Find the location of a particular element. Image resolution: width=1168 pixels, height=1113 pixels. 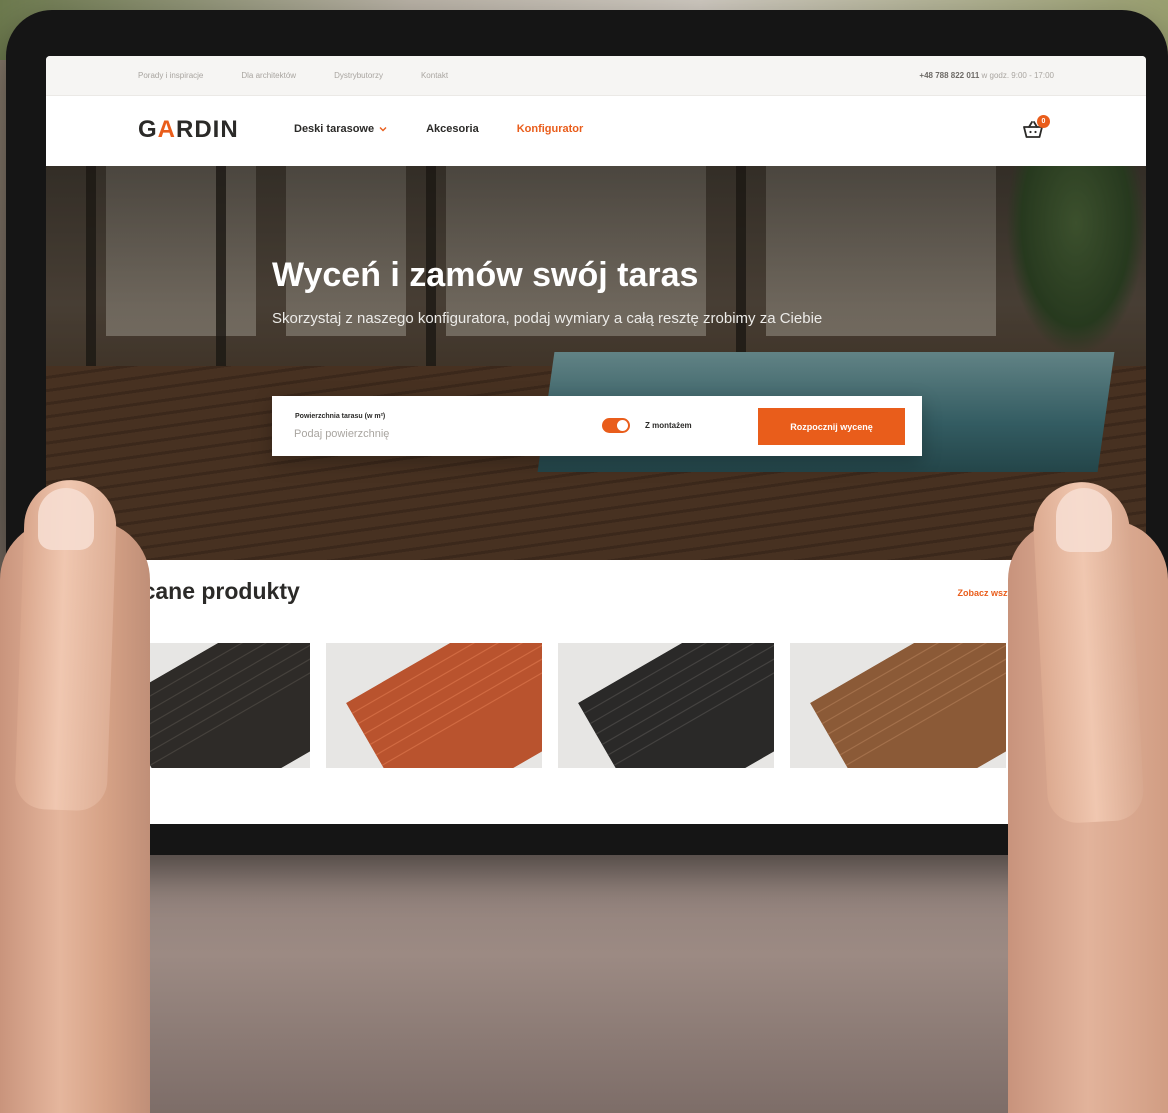

nav-item-konfigurator: Konfigurator is located at coordinates (550, 129).